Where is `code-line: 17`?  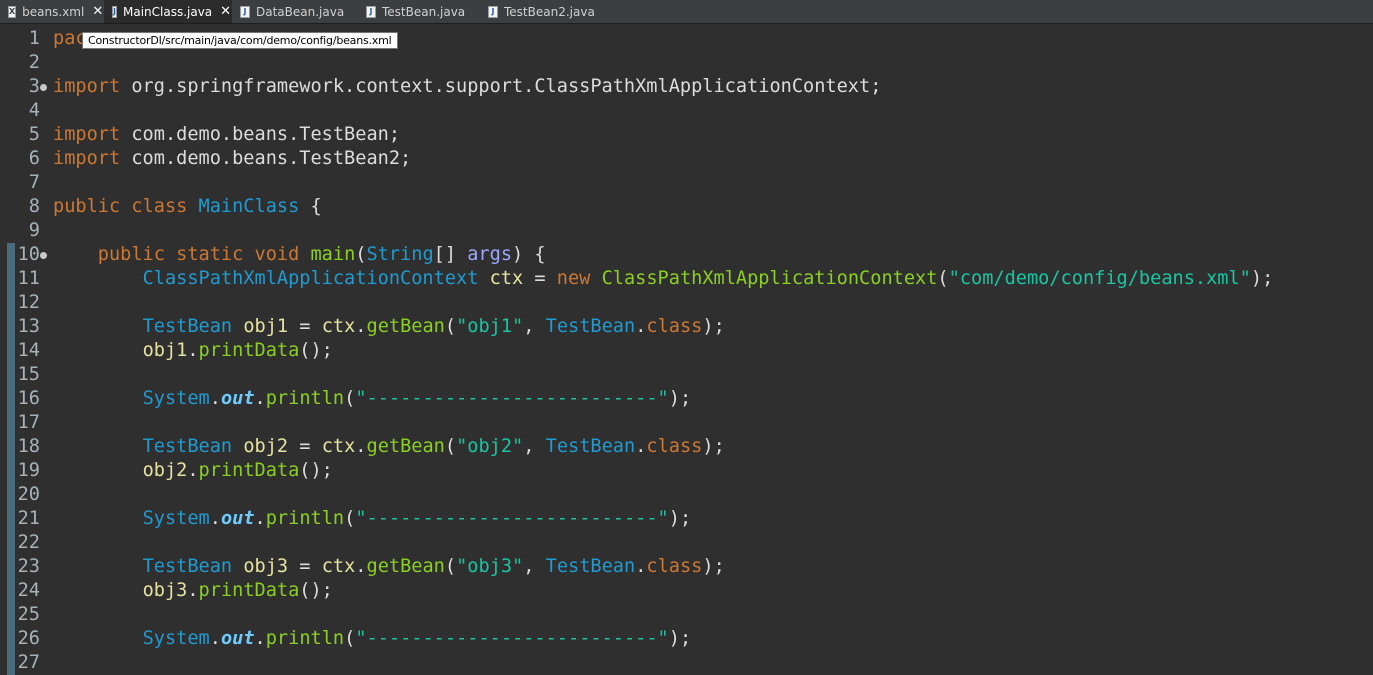 code-line: 17 is located at coordinates (686, 423).